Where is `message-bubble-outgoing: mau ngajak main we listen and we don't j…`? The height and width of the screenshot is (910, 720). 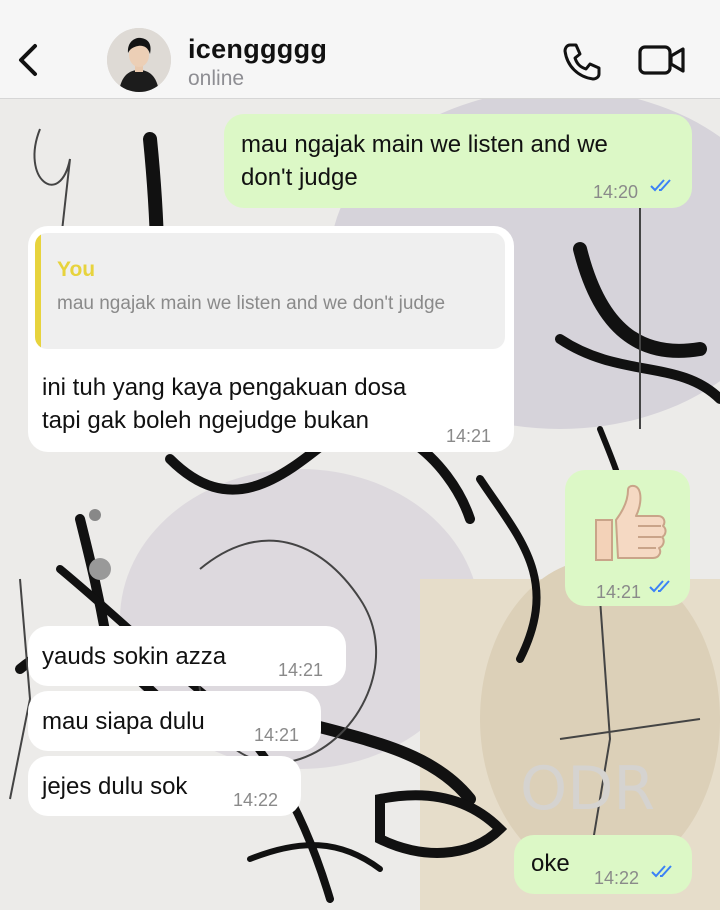
message-bubble-outgoing: mau ngajak main we listen and we don't j… is located at coordinates (458, 161).